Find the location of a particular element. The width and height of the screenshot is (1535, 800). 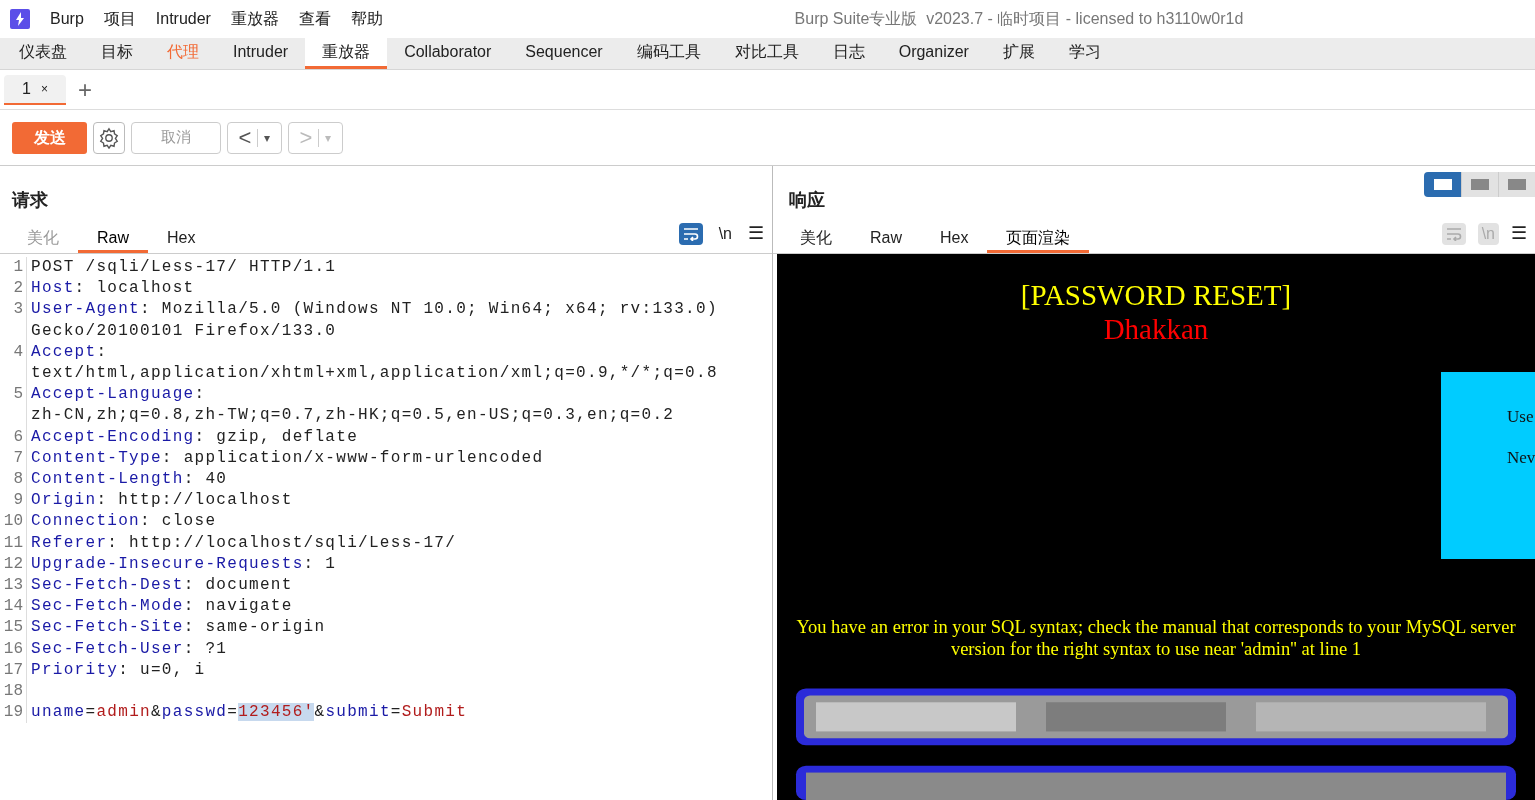

menu-item: 重放器 is located at coordinates (254, 19).